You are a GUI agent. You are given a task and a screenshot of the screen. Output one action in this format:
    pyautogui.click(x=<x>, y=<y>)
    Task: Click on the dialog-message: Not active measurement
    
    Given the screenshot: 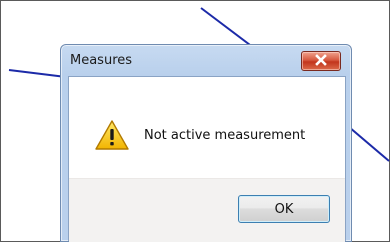 What is the action you would take?
    pyautogui.click(x=225, y=135)
    